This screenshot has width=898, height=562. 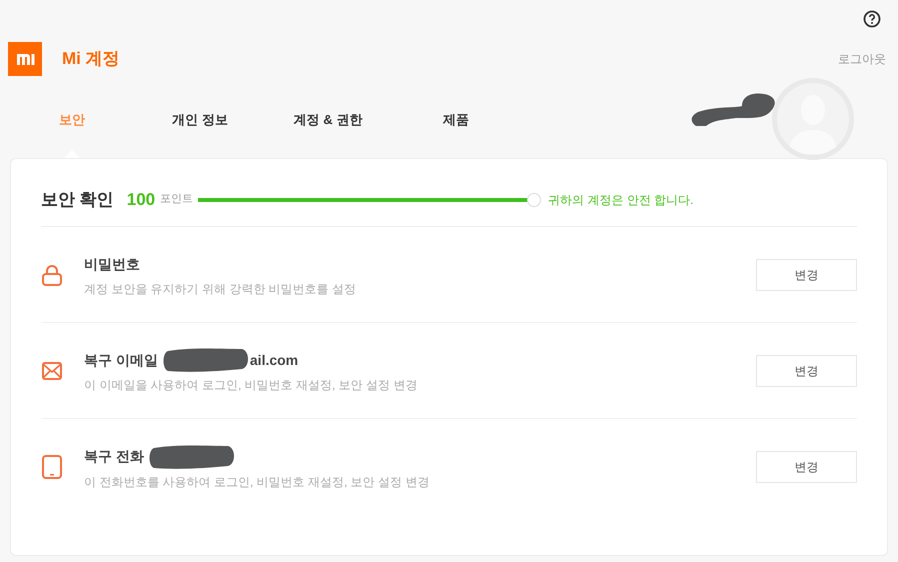 I want to click on logo-icon, so click(x=25, y=59).